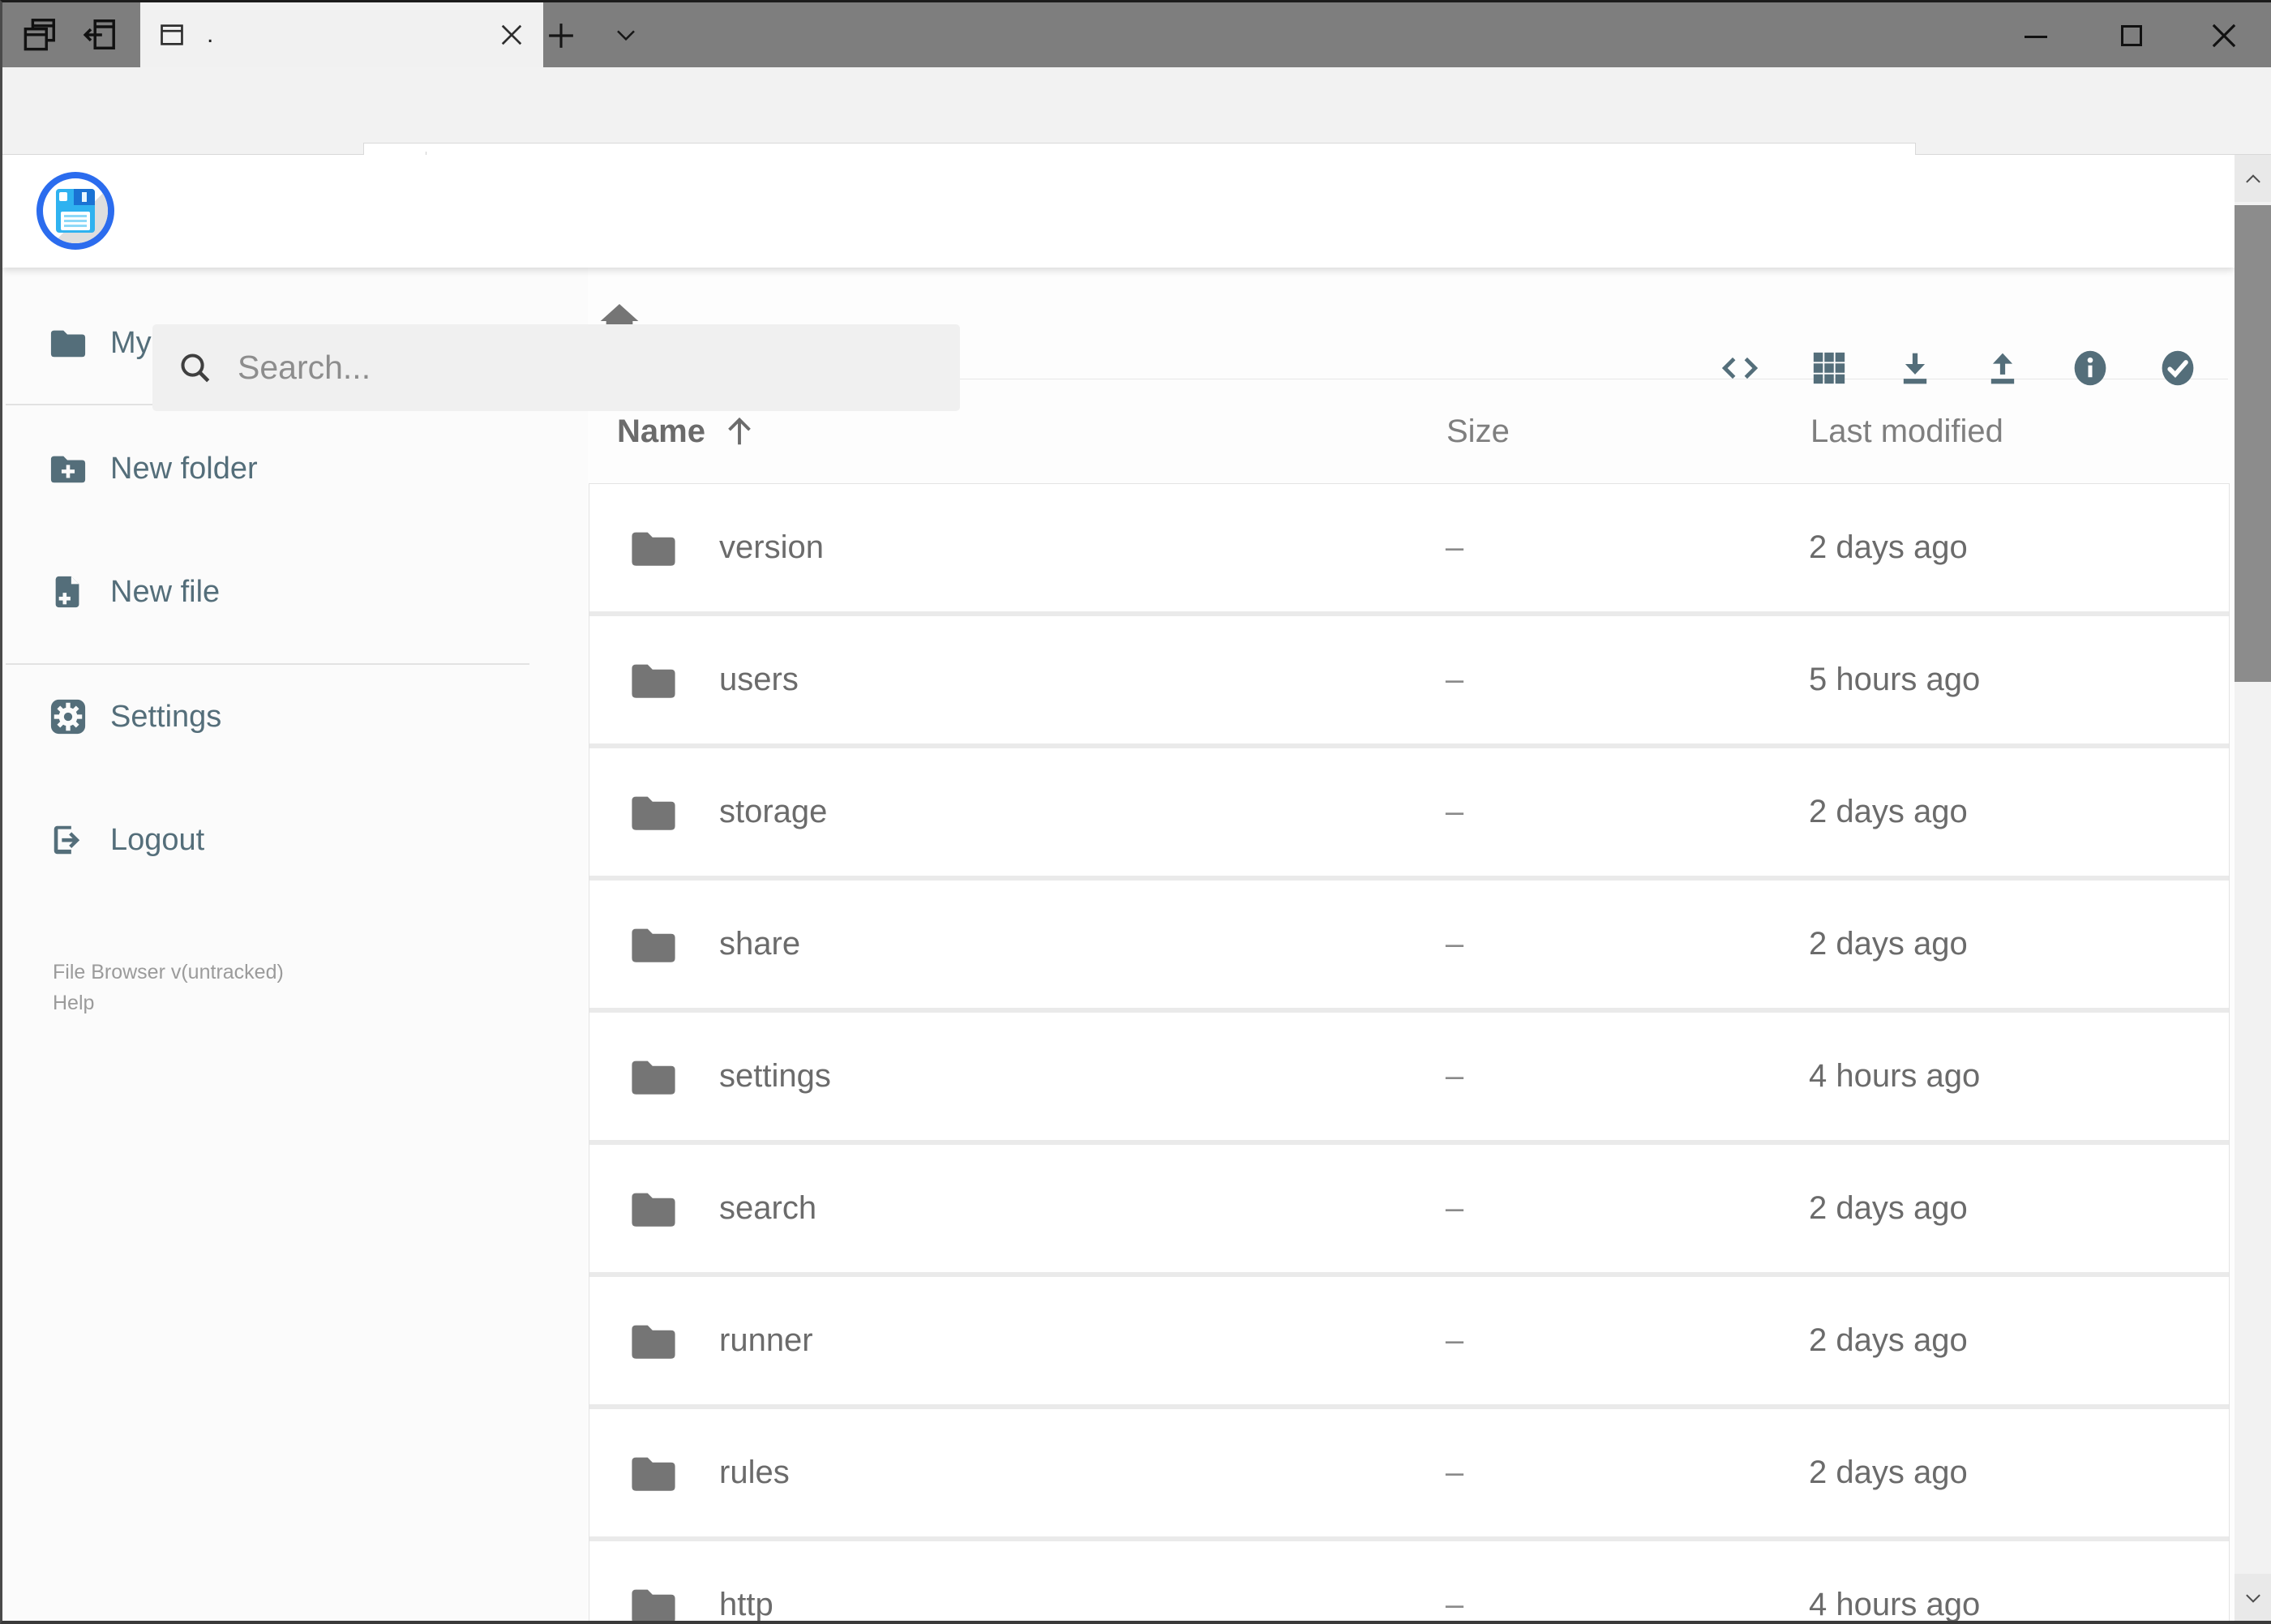 The height and width of the screenshot is (1624, 2271). I want to click on column-header-name: Name, so click(661, 431).